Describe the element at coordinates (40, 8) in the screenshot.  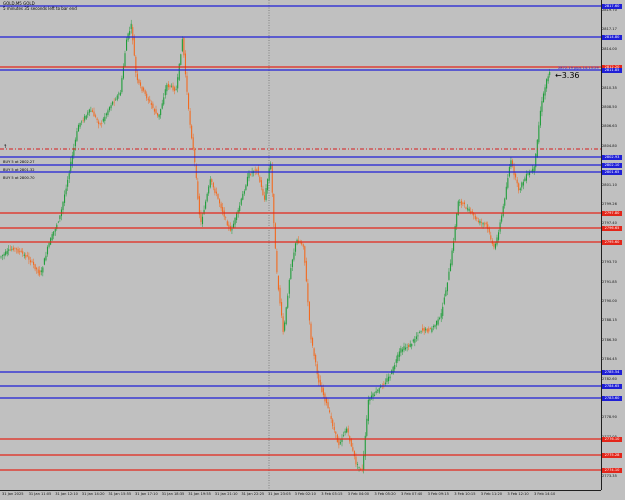
I see `bar-timer: 5 minutes 35 seconds left to bar end` at that location.